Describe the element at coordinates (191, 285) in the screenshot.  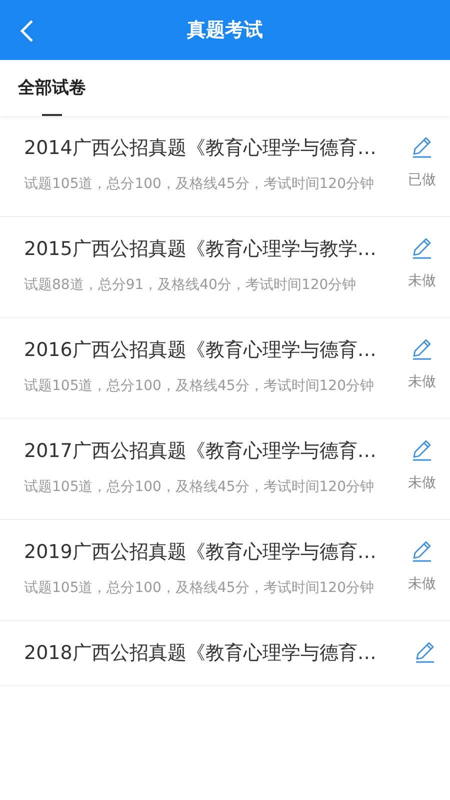
I see `paper-info: 试题88道，总分91，及格线40分，考试时间120分钟` at that location.